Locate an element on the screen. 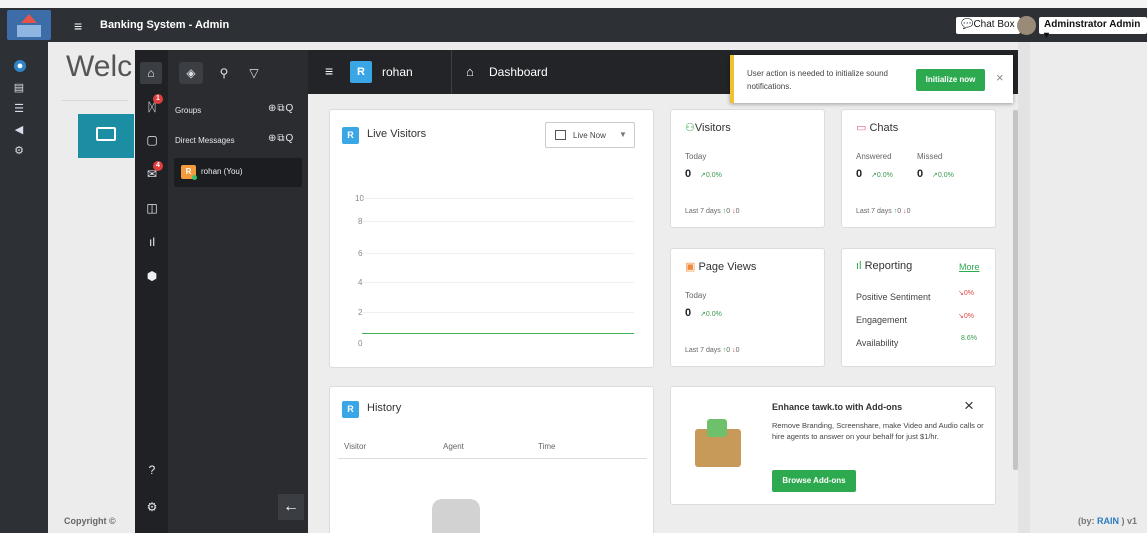 The width and height of the screenshot is (1147, 533). back-arrow-button: ← is located at coordinates (291, 507).